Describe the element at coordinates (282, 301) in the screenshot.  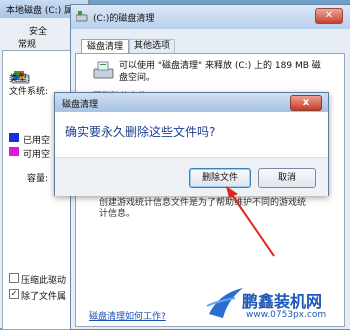
I see `watermark-brand: 鹏鑫装机网` at that location.